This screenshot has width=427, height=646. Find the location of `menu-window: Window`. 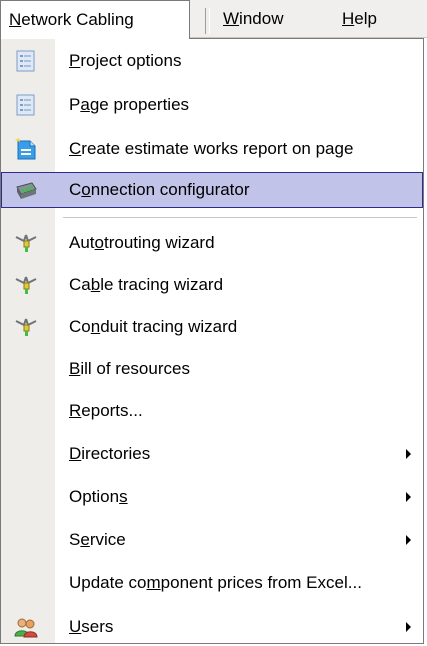

menu-window: Window is located at coordinates (253, 19).